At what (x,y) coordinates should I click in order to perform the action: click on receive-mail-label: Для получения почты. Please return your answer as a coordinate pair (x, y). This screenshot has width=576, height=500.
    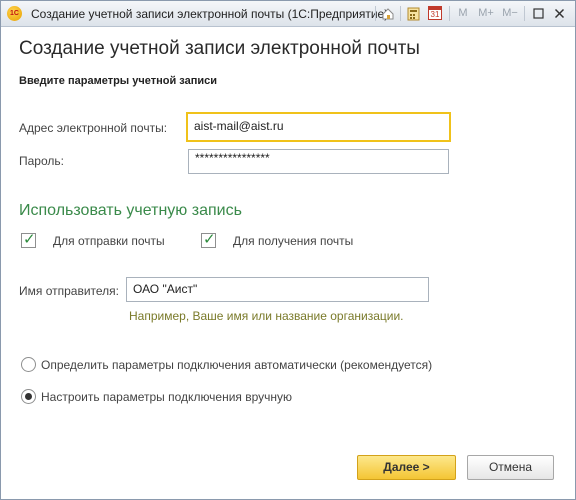
    Looking at the image, I should click on (293, 241).